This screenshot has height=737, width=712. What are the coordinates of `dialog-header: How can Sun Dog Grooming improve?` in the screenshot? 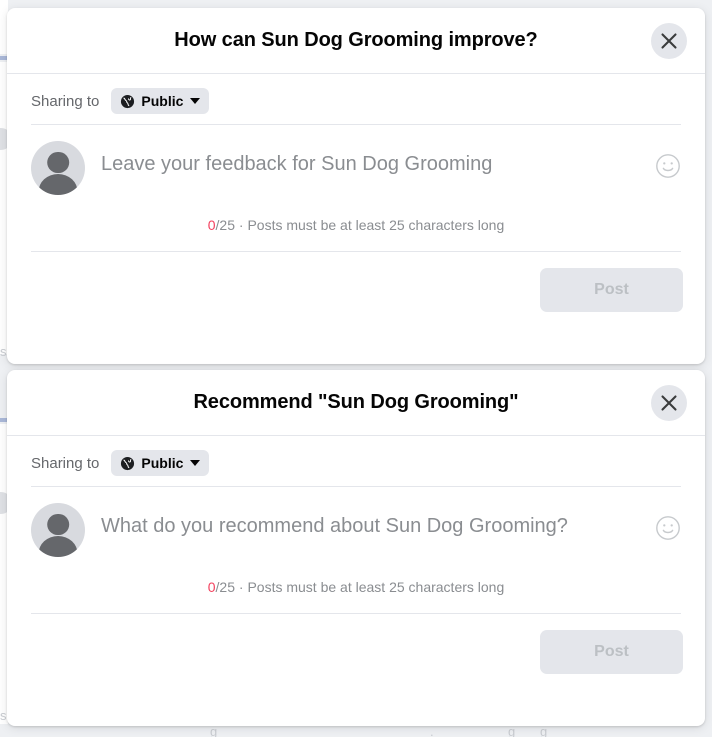 It's located at (356, 41).